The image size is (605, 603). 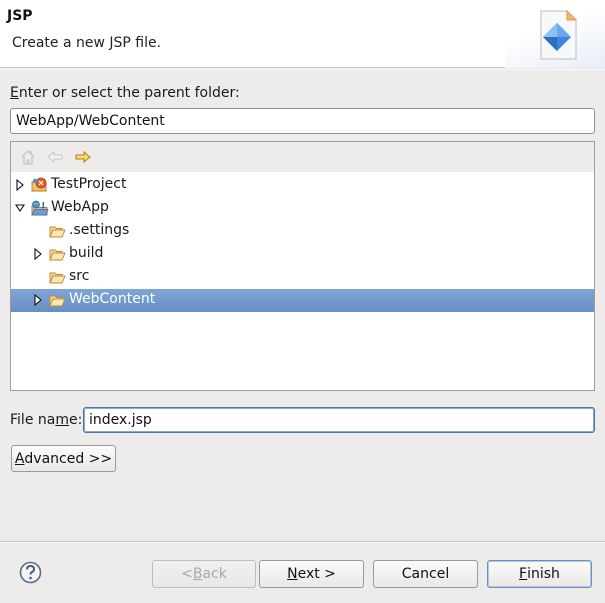 What do you see at coordinates (316, 574) in the screenshot?
I see `button-label: ext >` at bounding box center [316, 574].